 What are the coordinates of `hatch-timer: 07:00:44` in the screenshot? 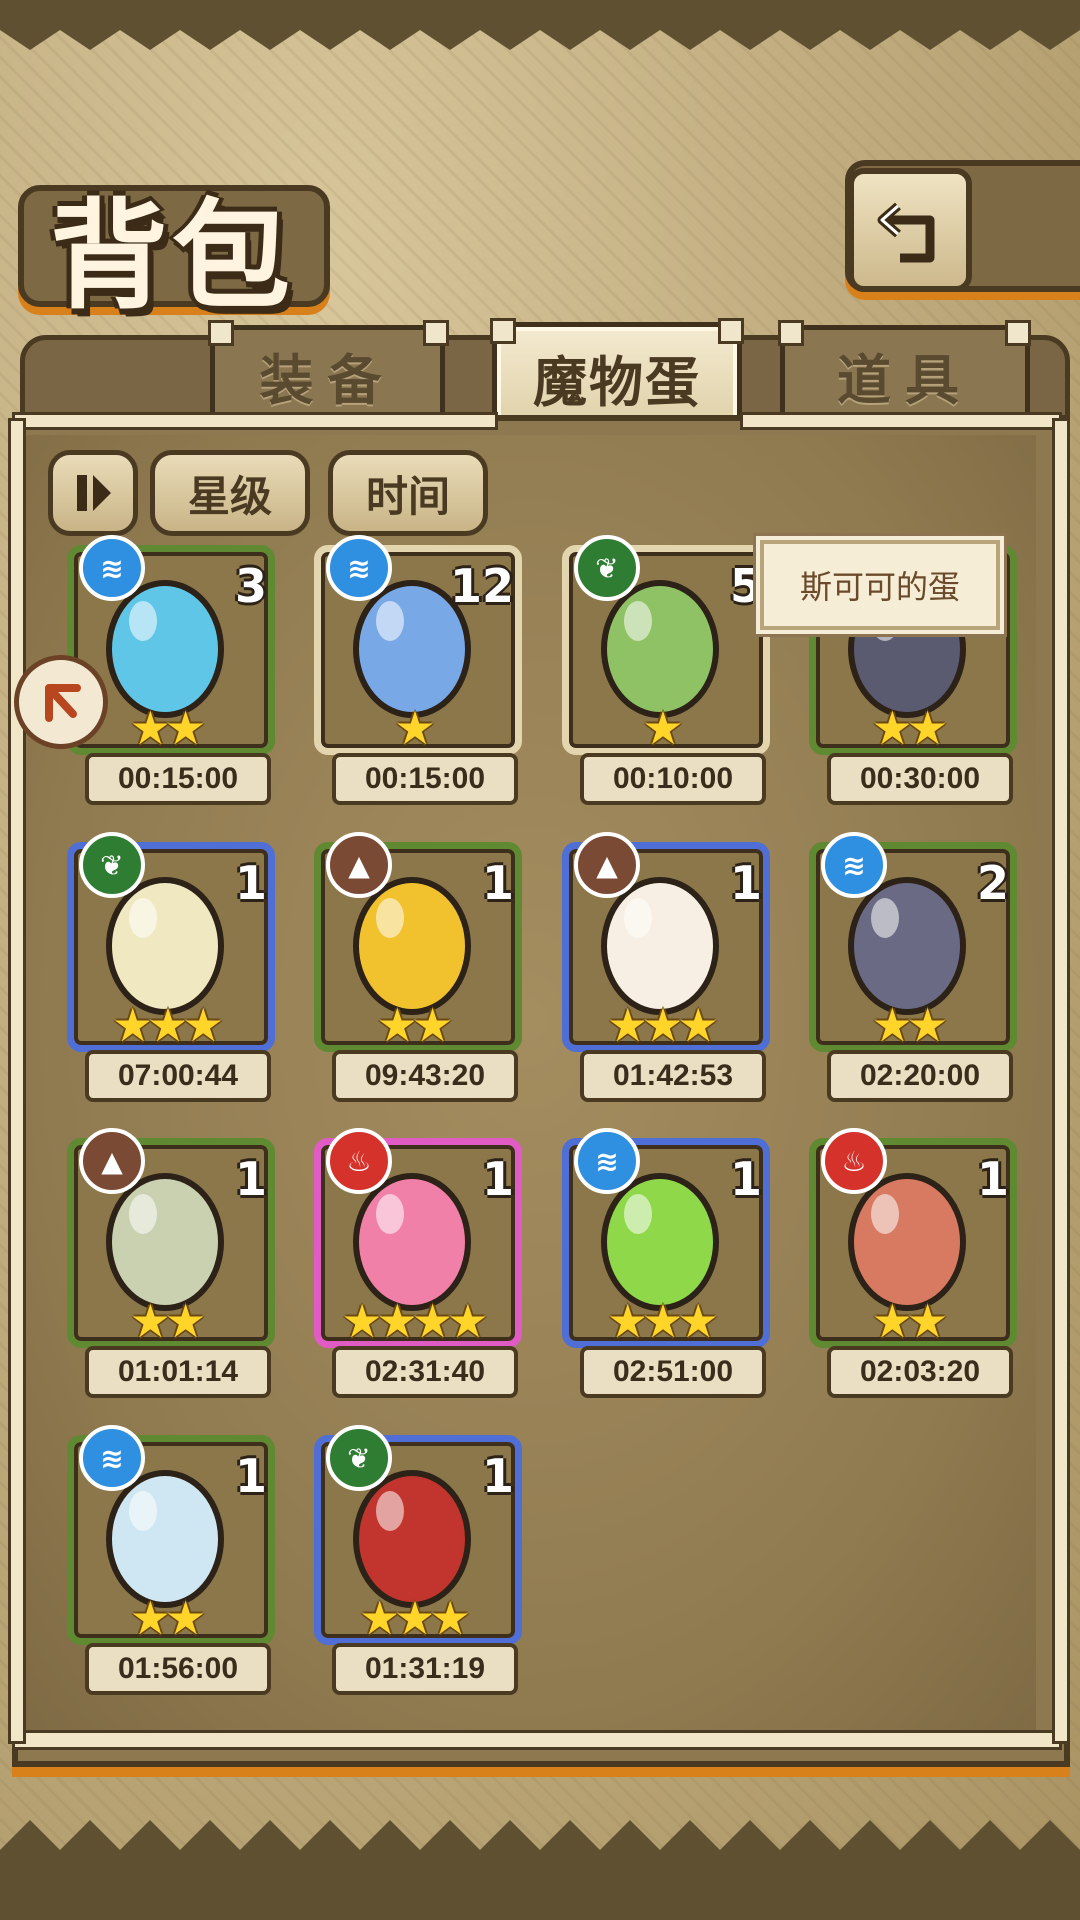 It's located at (178, 1076).